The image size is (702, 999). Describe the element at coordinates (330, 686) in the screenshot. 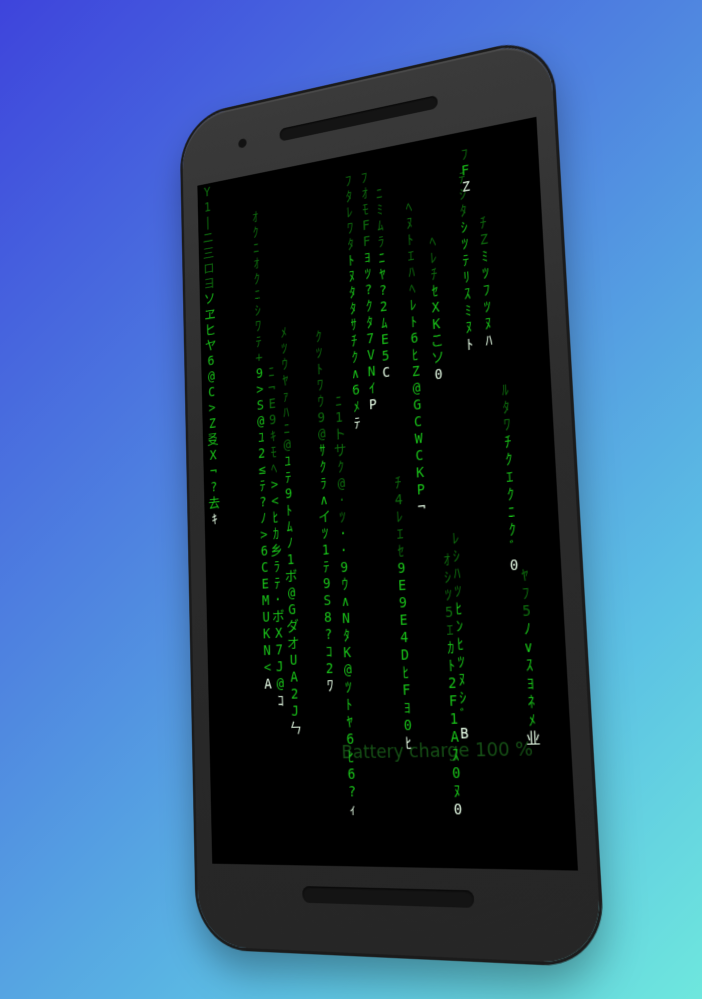

I see `rain-glyph: ﾜ` at that location.